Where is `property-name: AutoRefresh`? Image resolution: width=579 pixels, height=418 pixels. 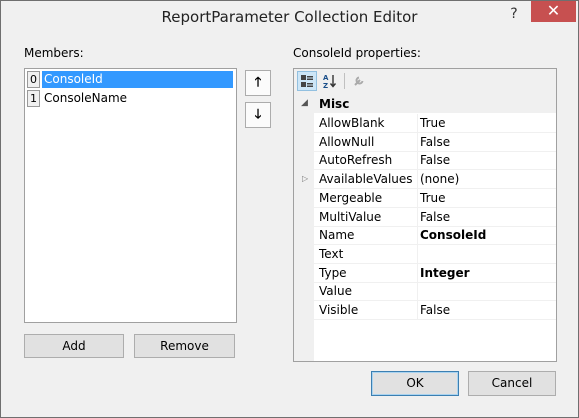
property-name: AutoRefresh is located at coordinates (356, 160).